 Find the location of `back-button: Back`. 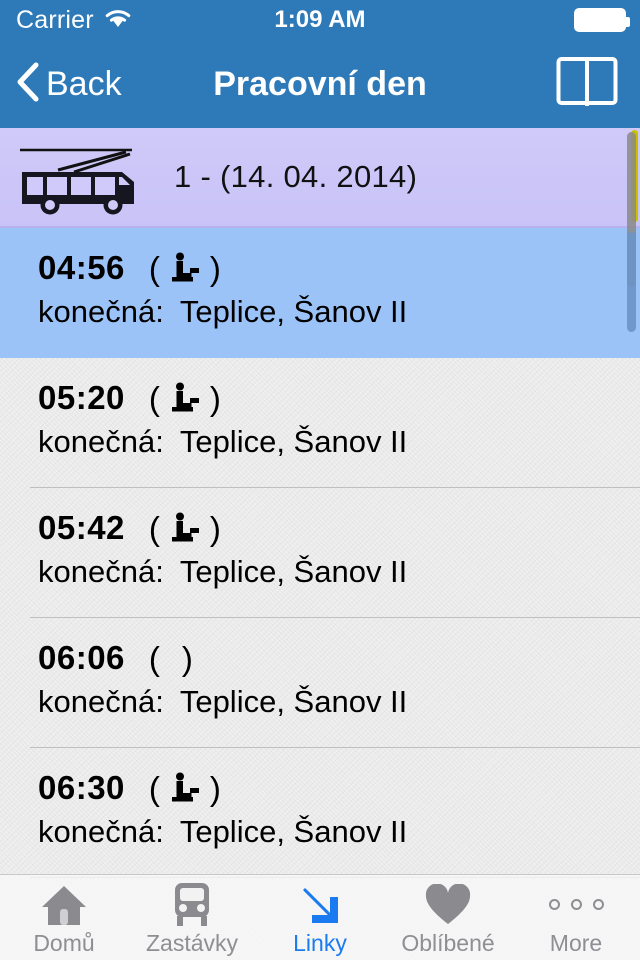

back-button: Back is located at coordinates (125, 84).